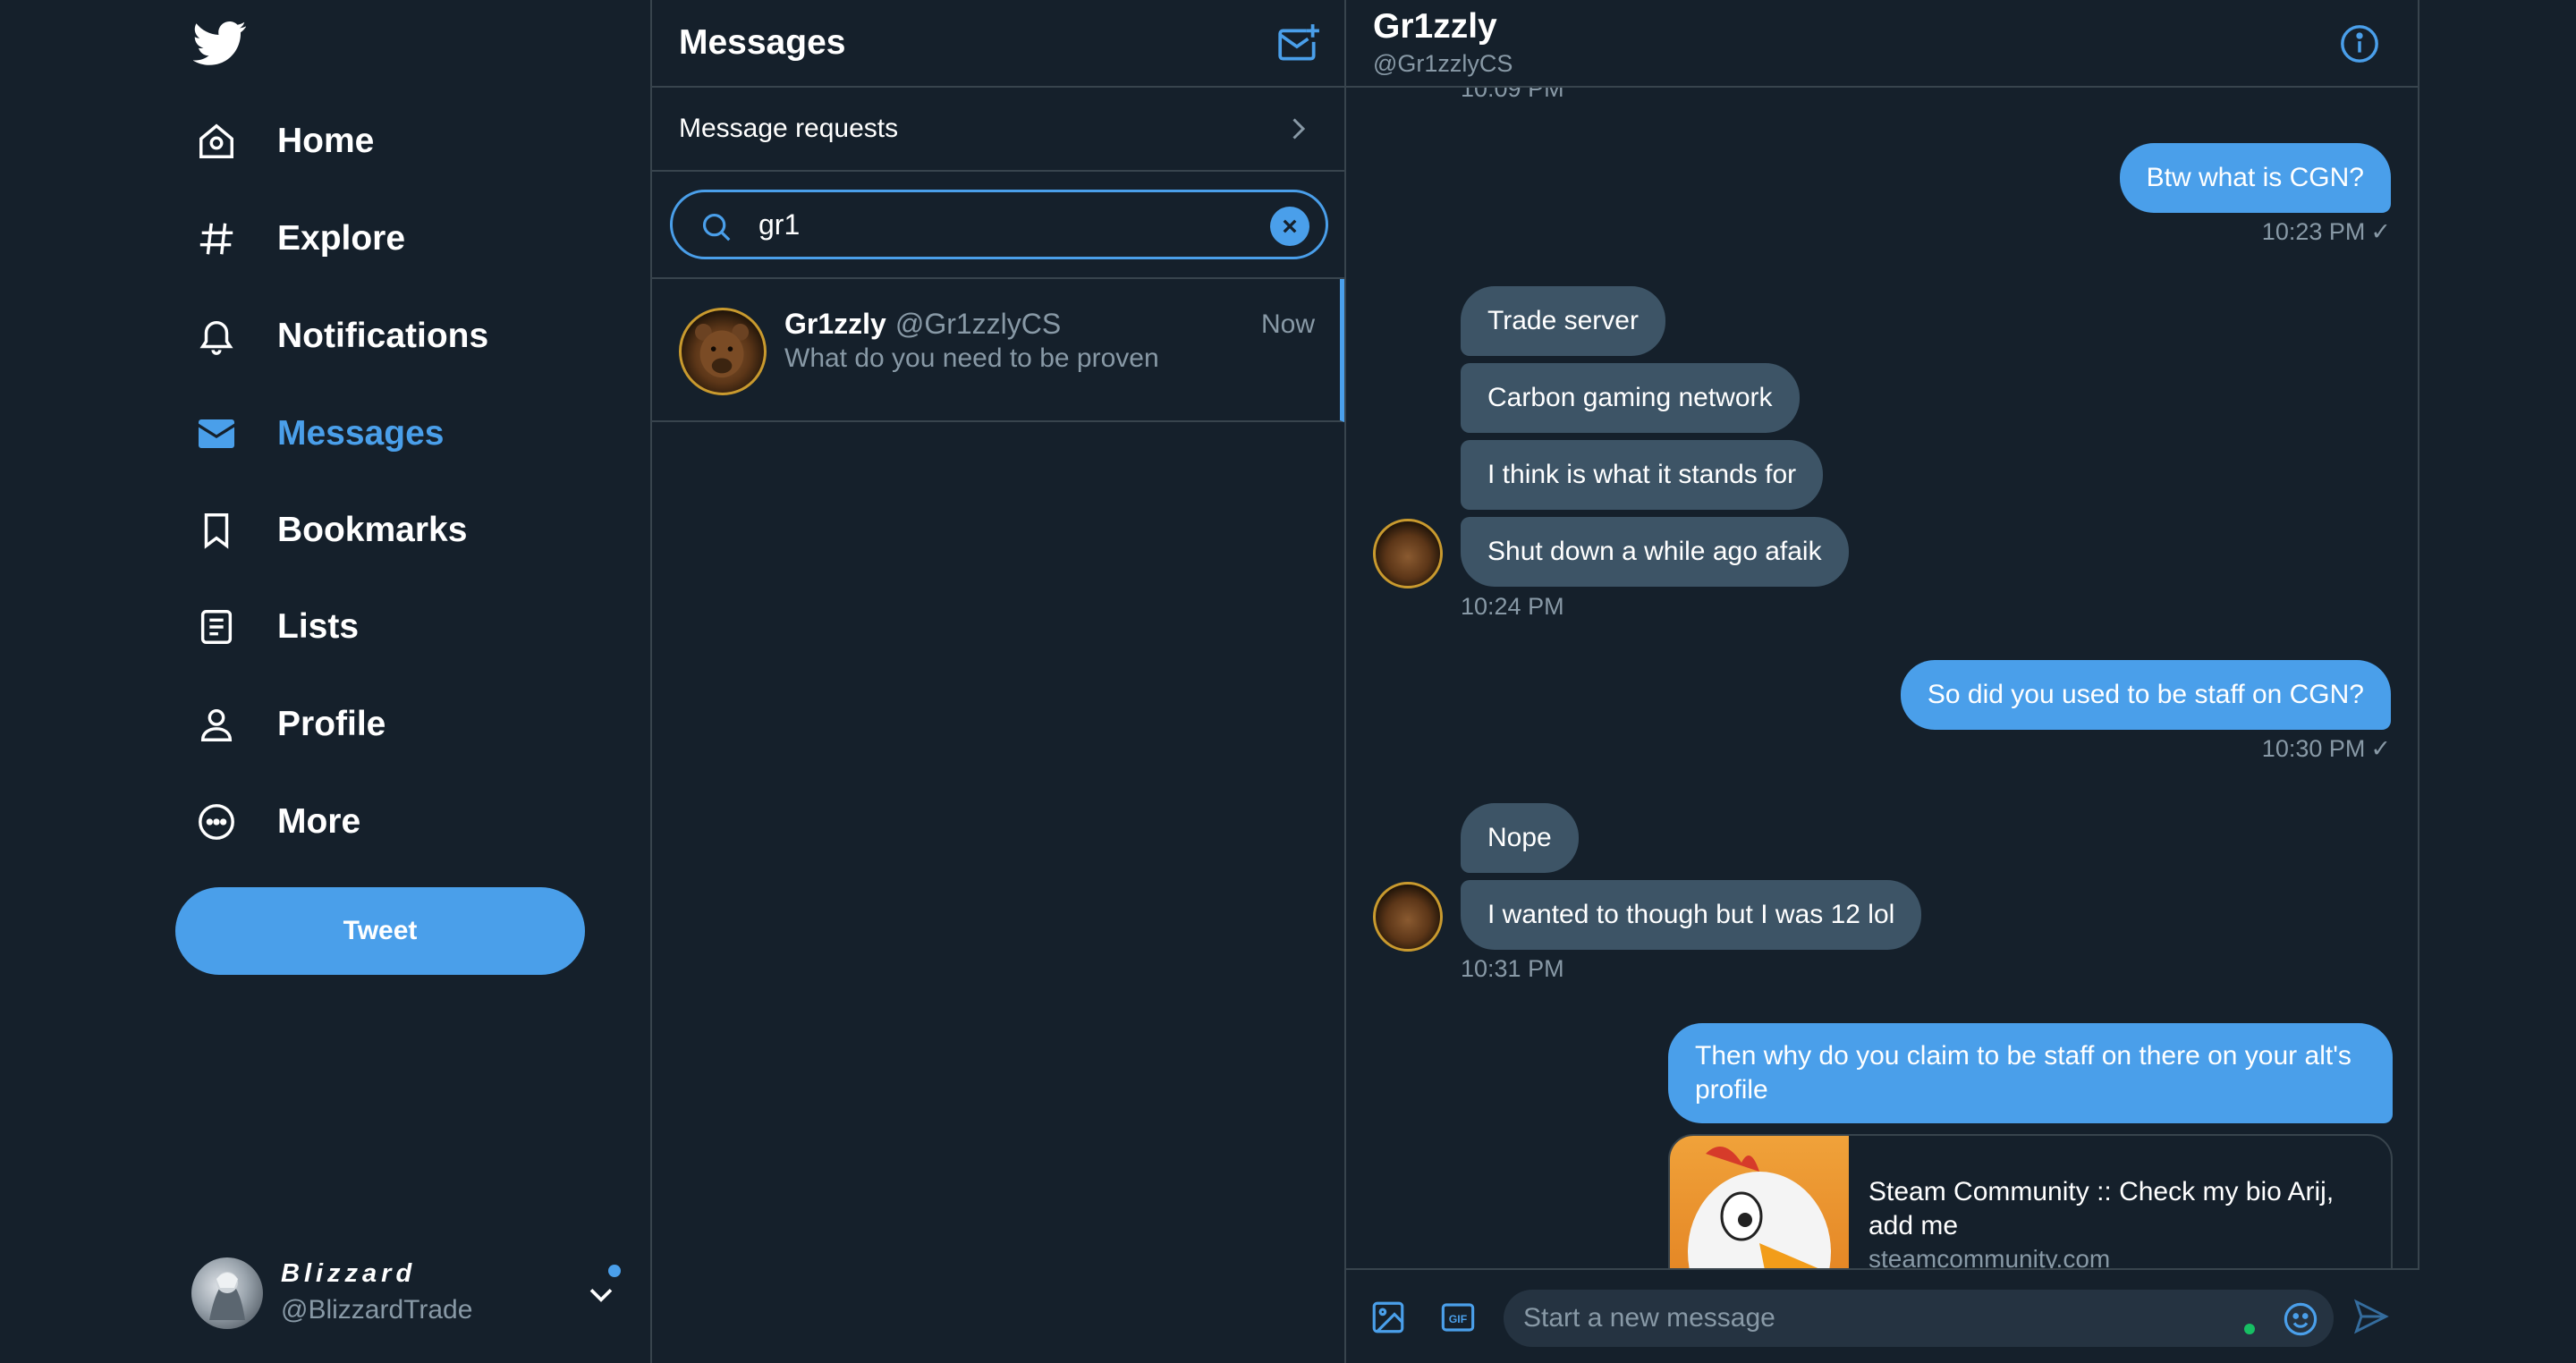  Describe the element at coordinates (762, 42) in the screenshot. I see `messages-title: Messages` at that location.